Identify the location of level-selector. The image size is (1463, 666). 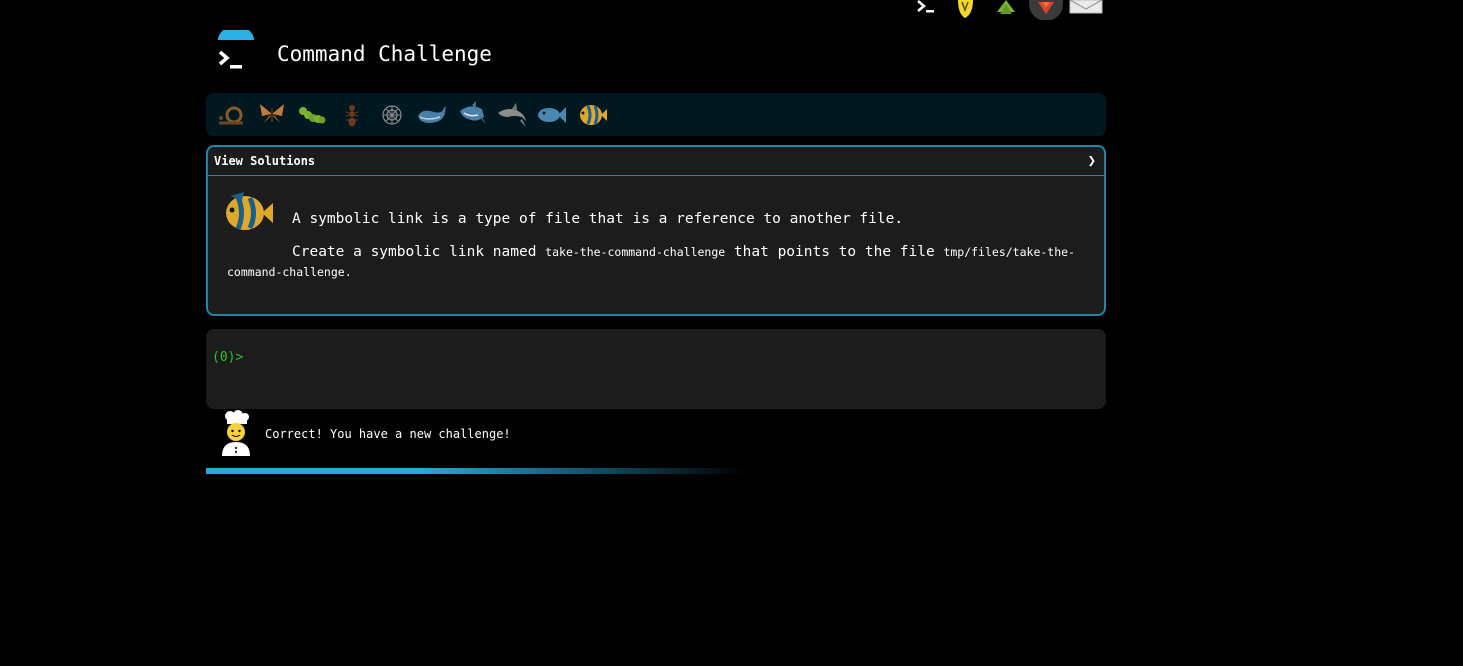
(656, 114).